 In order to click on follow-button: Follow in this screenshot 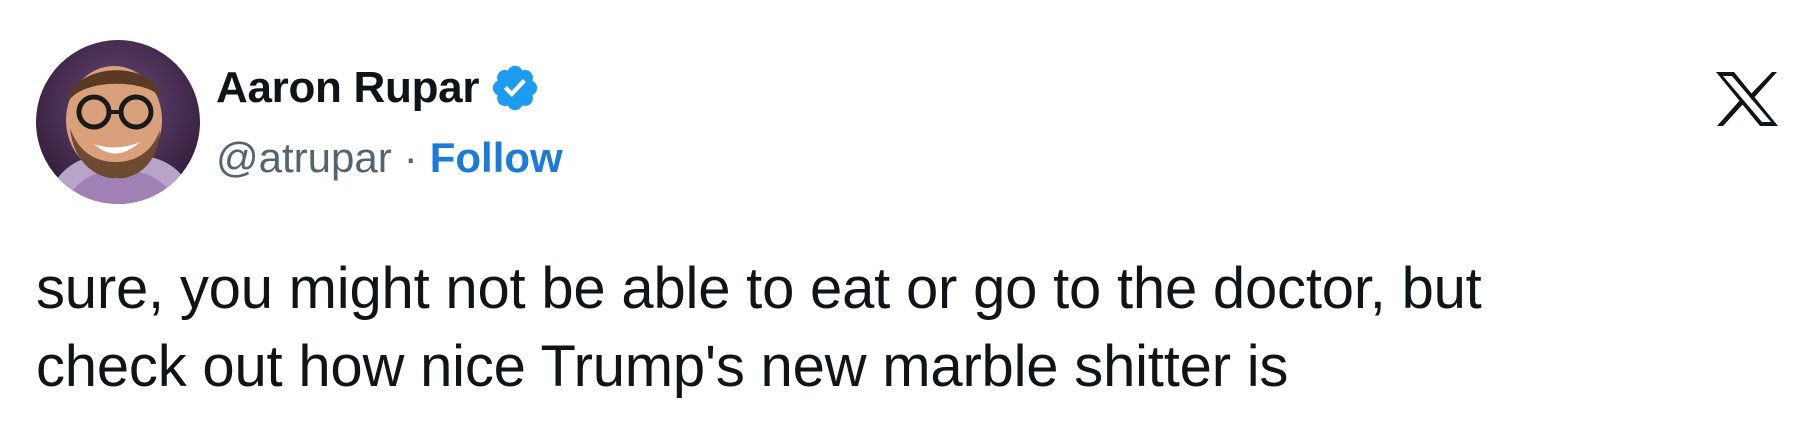, I will do `click(496, 158)`.